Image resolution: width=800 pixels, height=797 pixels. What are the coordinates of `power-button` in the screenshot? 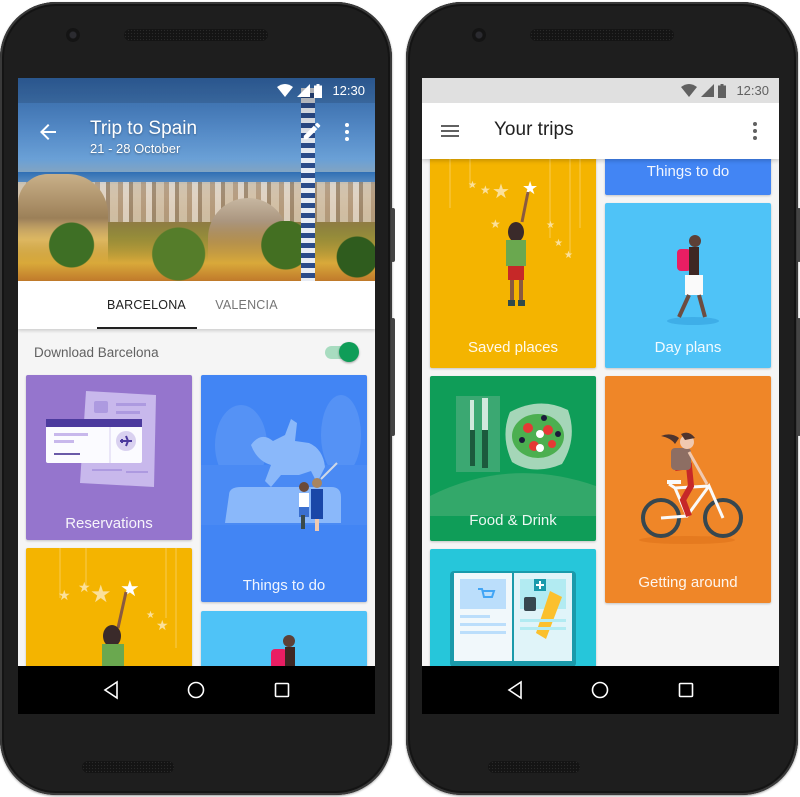 It's located at (393, 235).